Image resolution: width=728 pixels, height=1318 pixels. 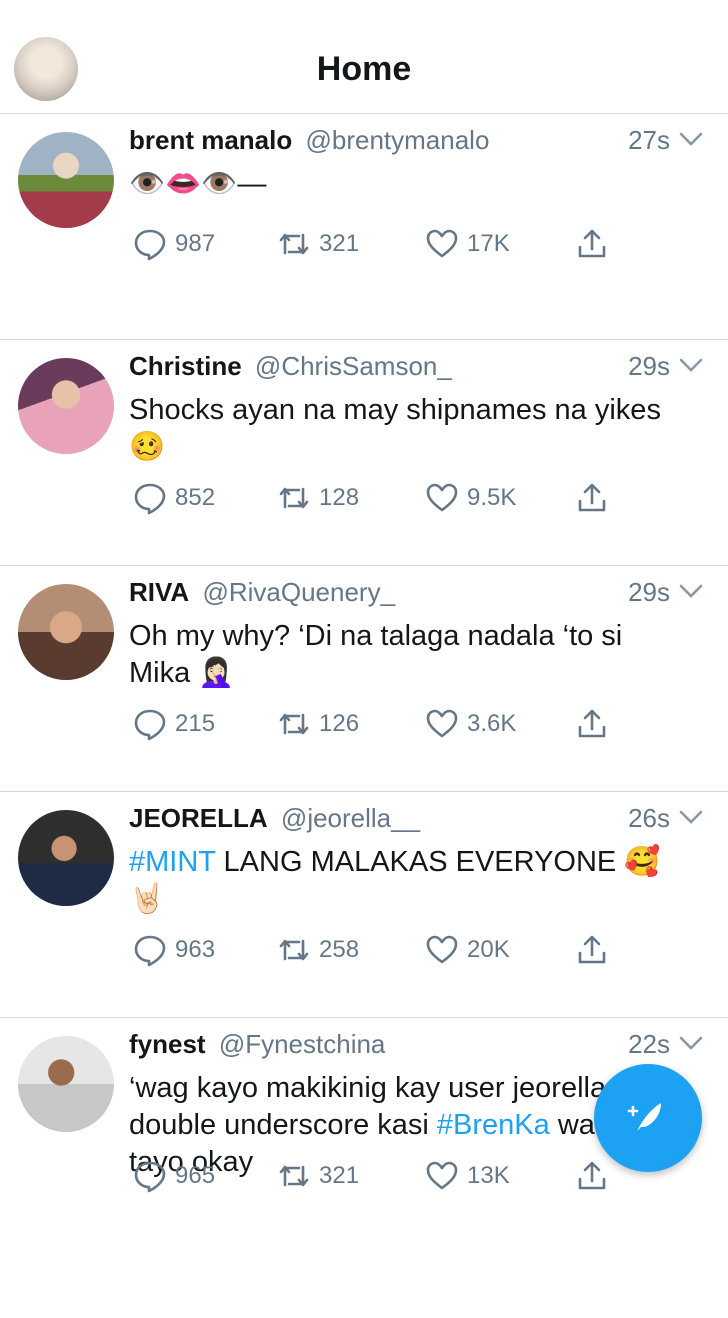 I want to click on reply-button: 963, so click(x=174, y=950).